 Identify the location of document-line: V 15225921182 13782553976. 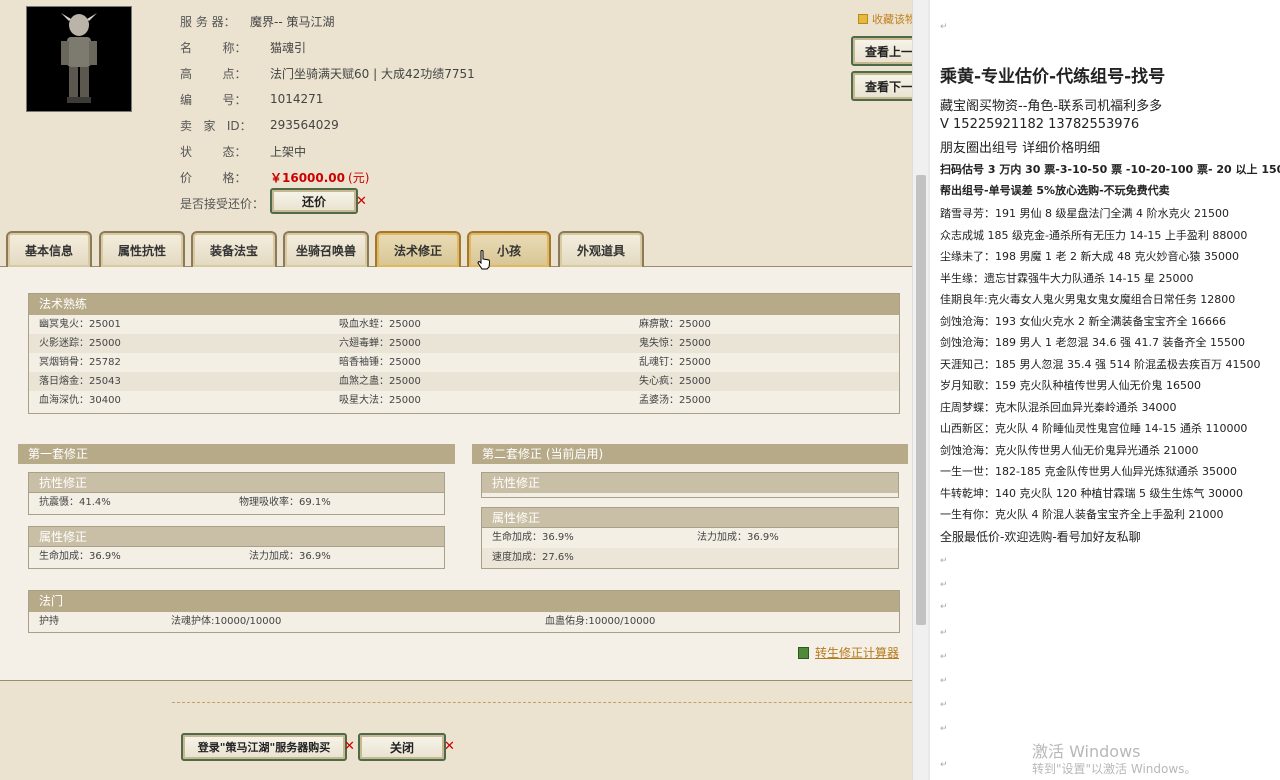
(1040, 124).